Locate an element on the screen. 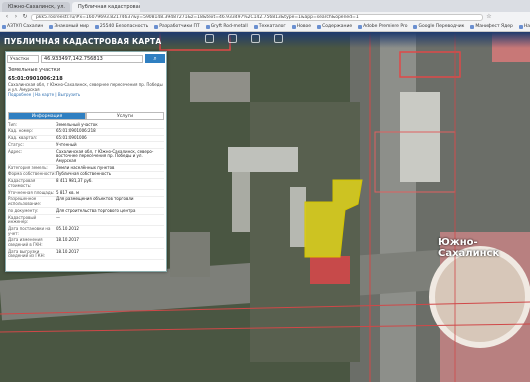 The height and width of the screenshot is (382, 530). bookmark-label: Gryft Rod-metall is located at coordinates (229, 26).